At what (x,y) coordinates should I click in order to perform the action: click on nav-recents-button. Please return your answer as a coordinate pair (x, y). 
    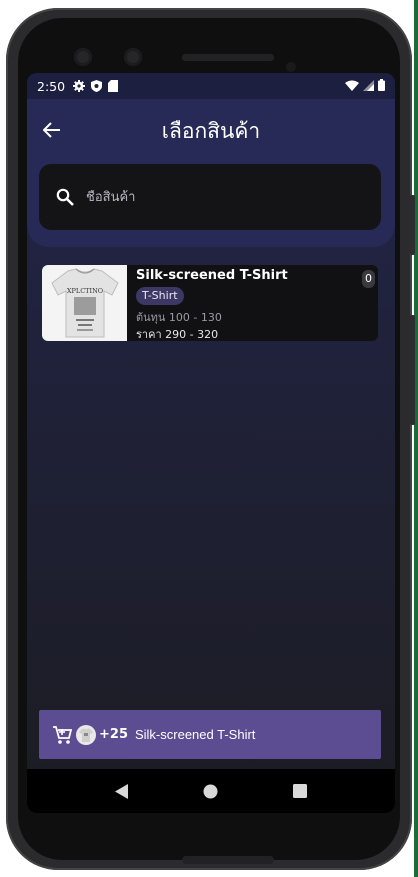
    Looking at the image, I should click on (300, 791).